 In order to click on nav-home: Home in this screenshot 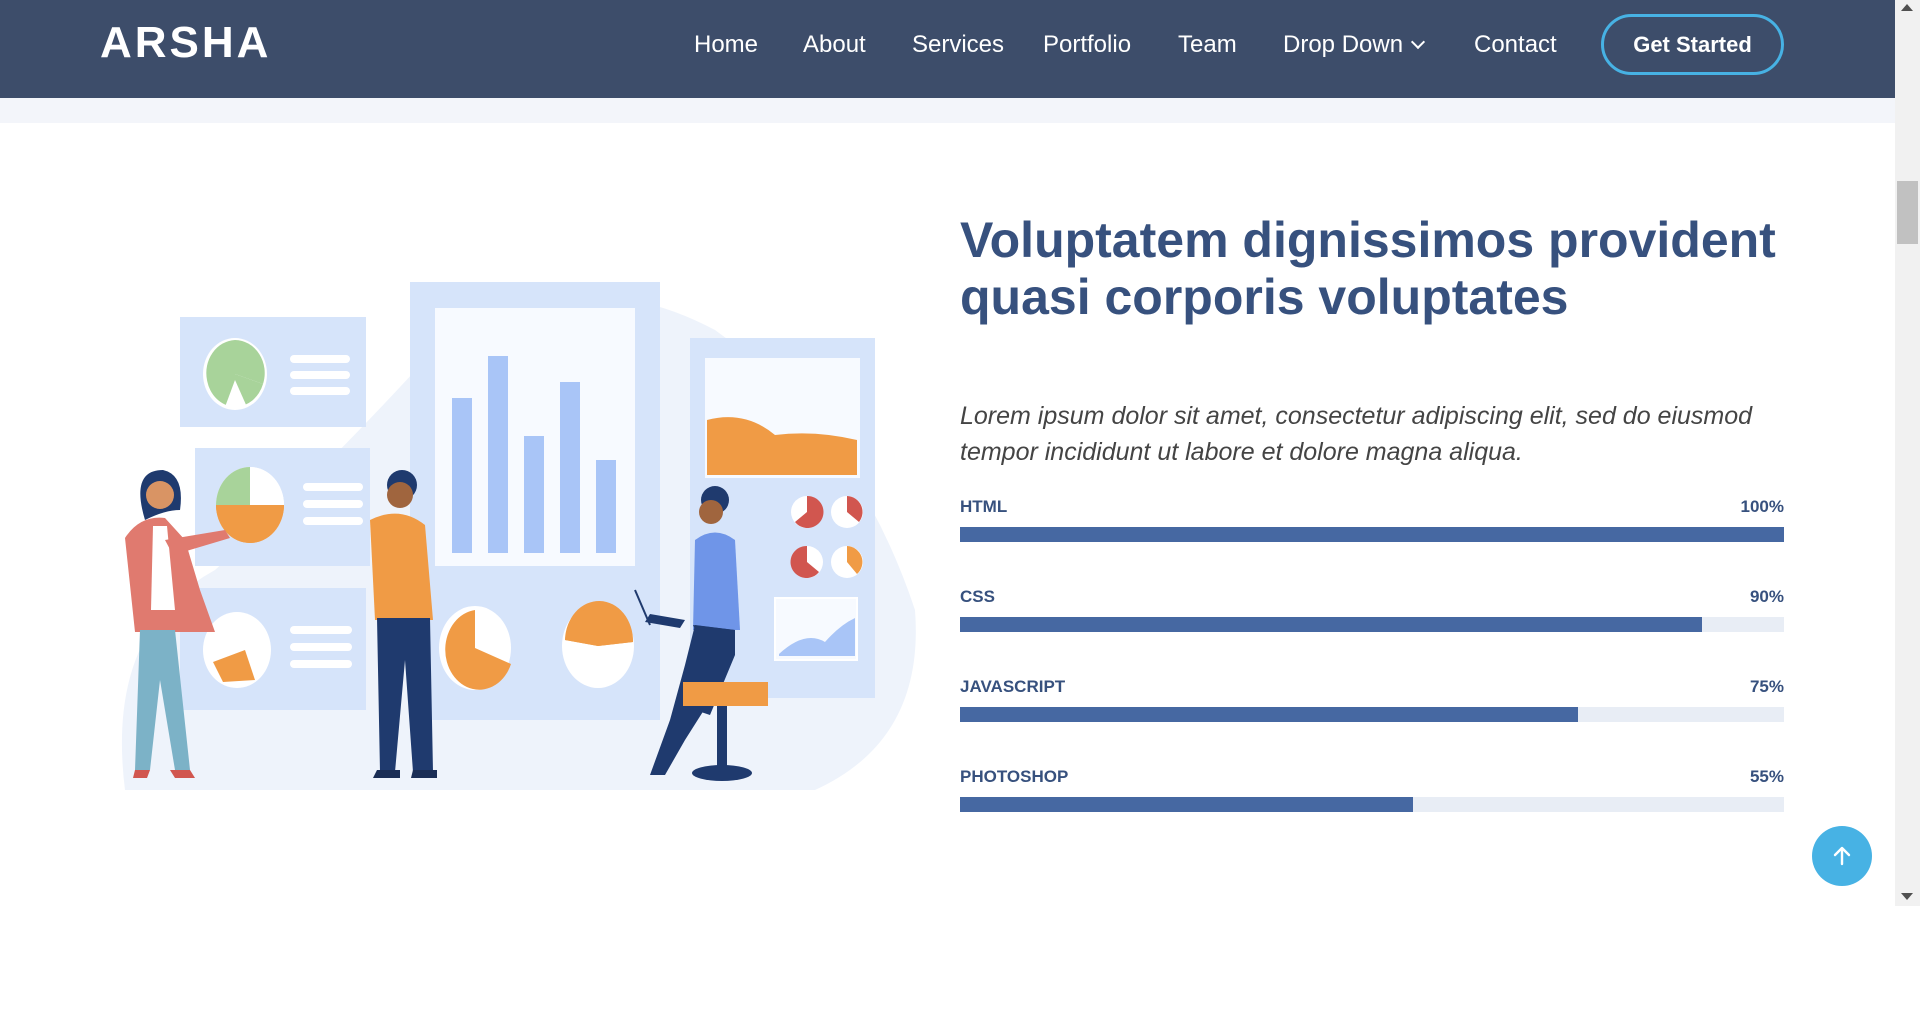, I will do `click(726, 45)`.